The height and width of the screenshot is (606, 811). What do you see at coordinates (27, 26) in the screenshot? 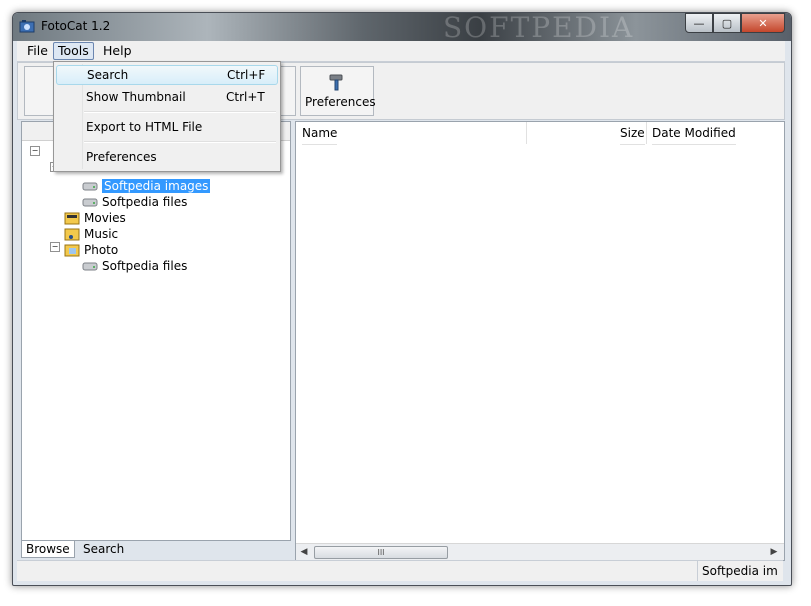
I see `app-icon` at bounding box center [27, 26].